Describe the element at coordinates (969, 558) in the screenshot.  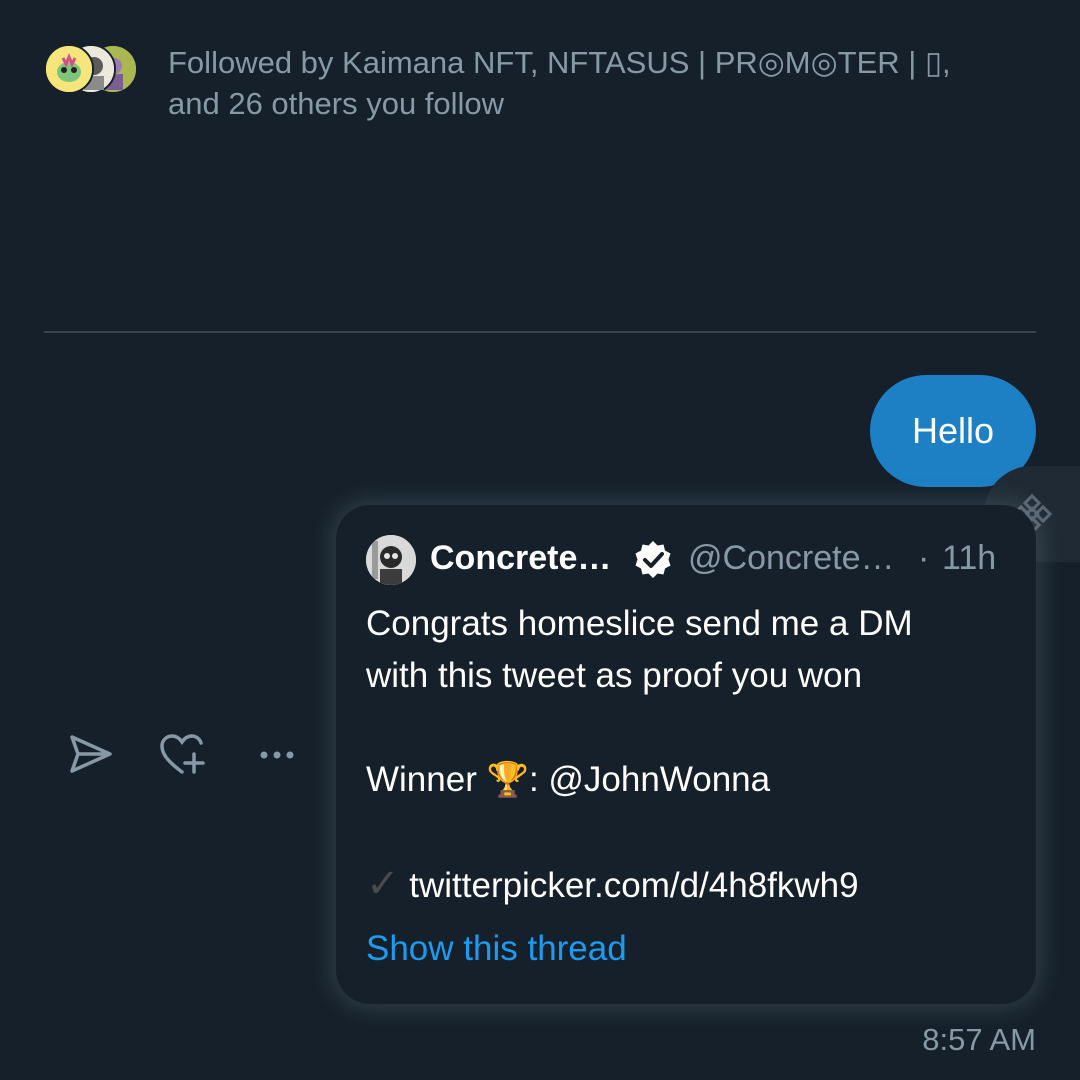
I see `tweet-timestamp: 11h` at that location.